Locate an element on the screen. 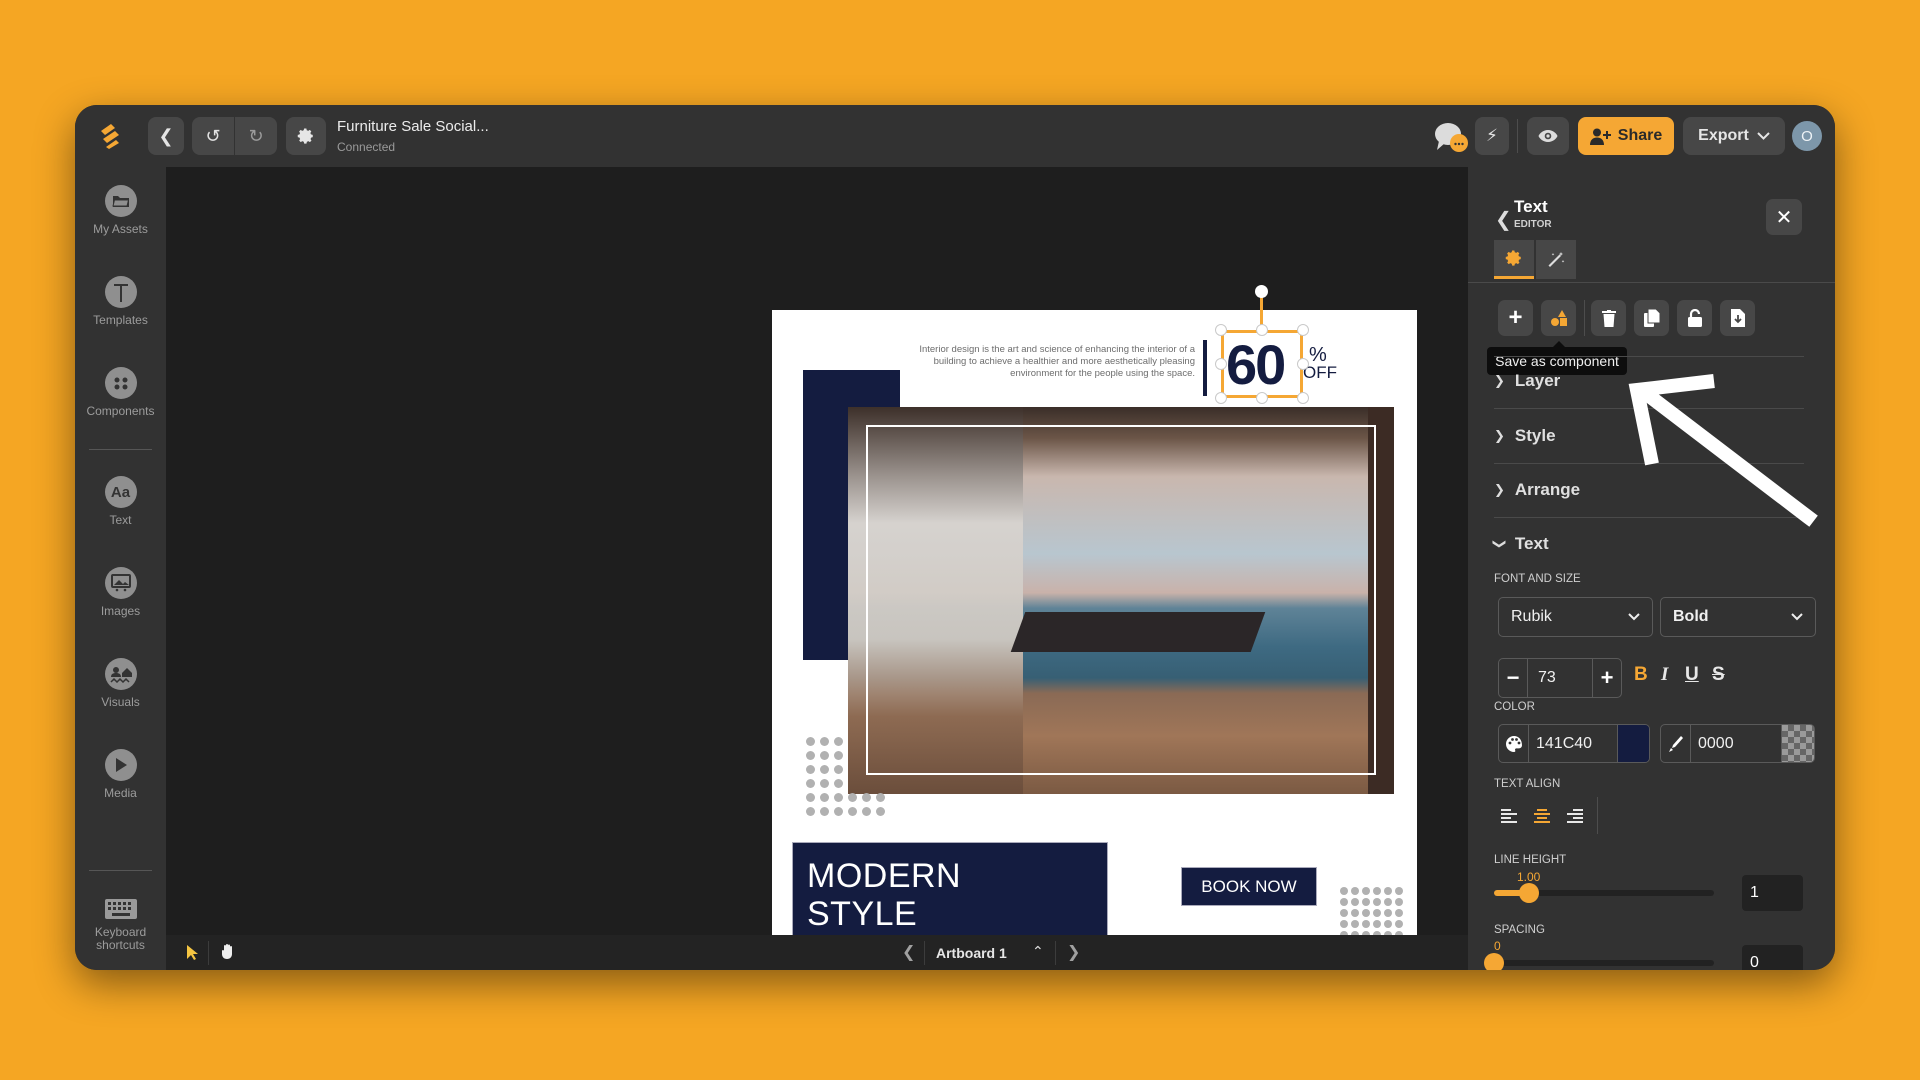 Image resolution: width=1920 pixels, height=1080 pixels. sidebar-item-components: Components is located at coordinates (120, 392).